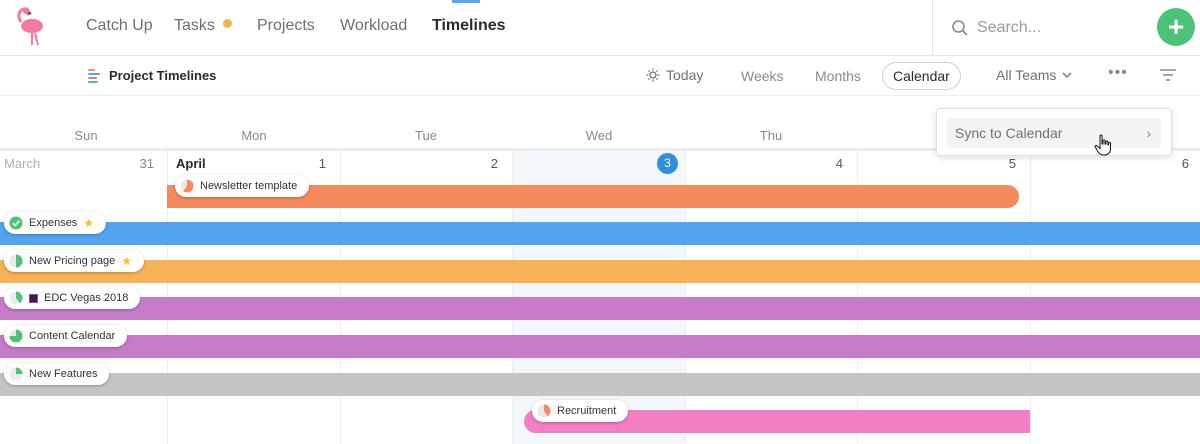  I want to click on date-number: 6, so click(1185, 163).